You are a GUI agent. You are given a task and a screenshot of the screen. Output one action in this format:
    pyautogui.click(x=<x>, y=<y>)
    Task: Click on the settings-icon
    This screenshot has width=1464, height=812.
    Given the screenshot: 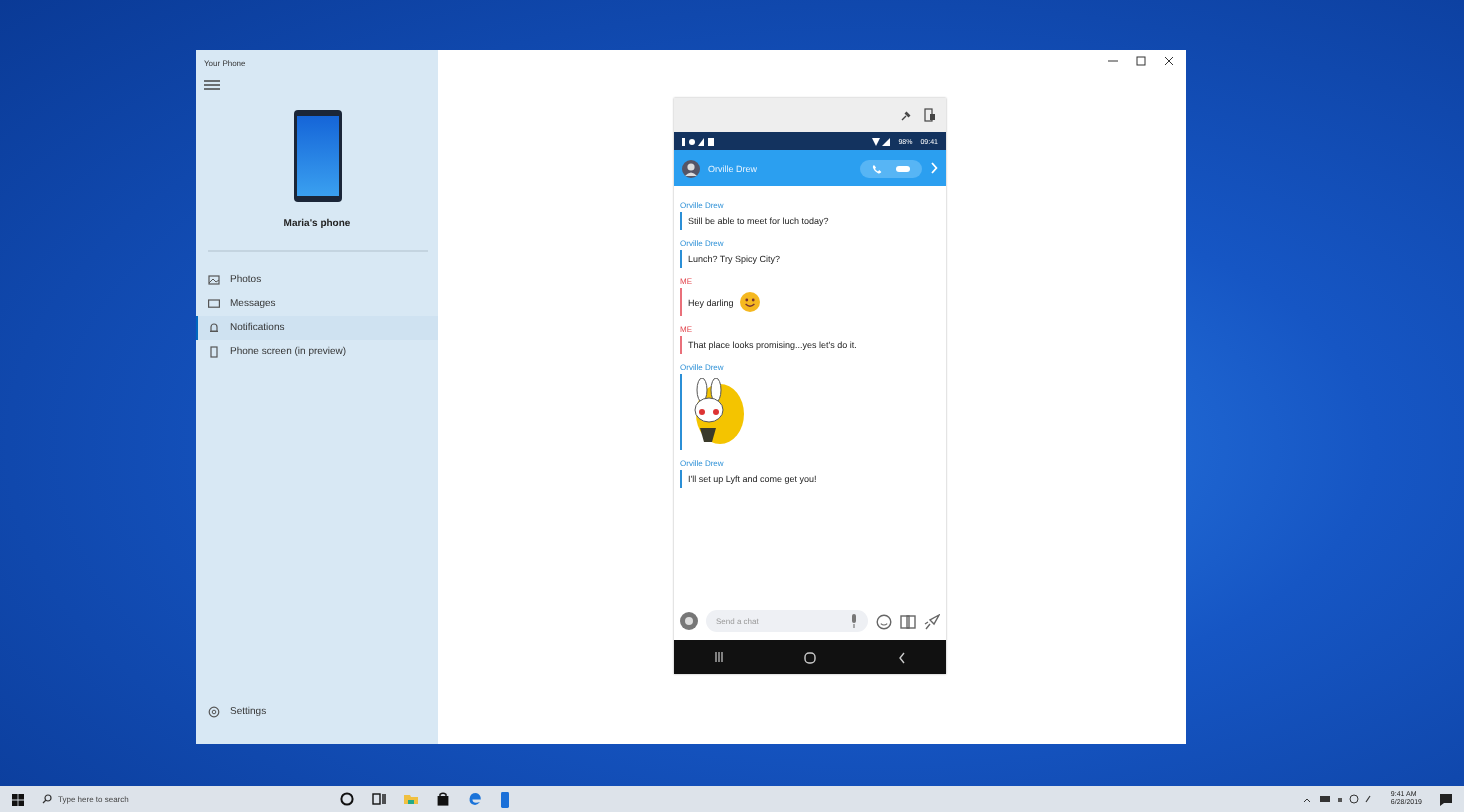 What is the action you would take?
    pyautogui.click(x=214, y=712)
    